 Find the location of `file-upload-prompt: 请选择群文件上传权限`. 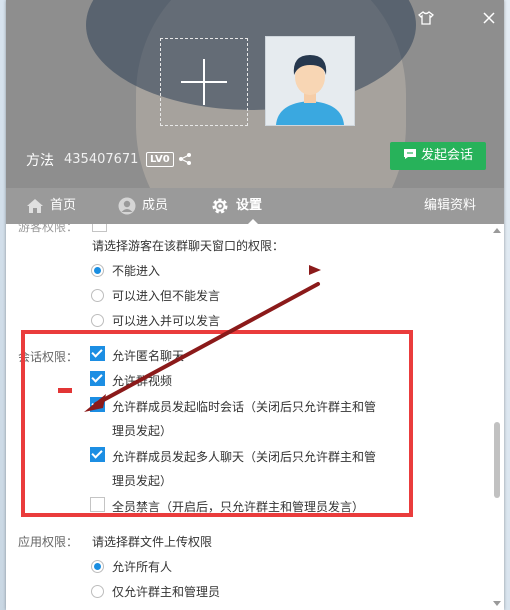

file-upload-prompt: 请选择群文件上传权限 is located at coordinates (152, 542).